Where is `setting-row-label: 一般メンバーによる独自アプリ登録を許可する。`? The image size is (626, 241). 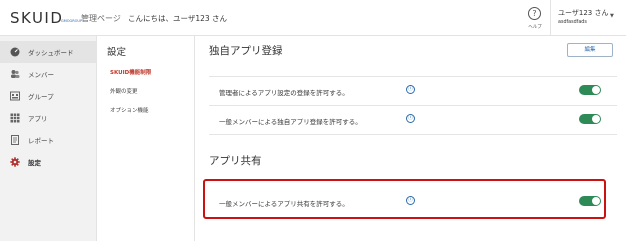
setting-row-label: 一般メンバーによる独自アプリ登録を許可する。 is located at coordinates (290, 122).